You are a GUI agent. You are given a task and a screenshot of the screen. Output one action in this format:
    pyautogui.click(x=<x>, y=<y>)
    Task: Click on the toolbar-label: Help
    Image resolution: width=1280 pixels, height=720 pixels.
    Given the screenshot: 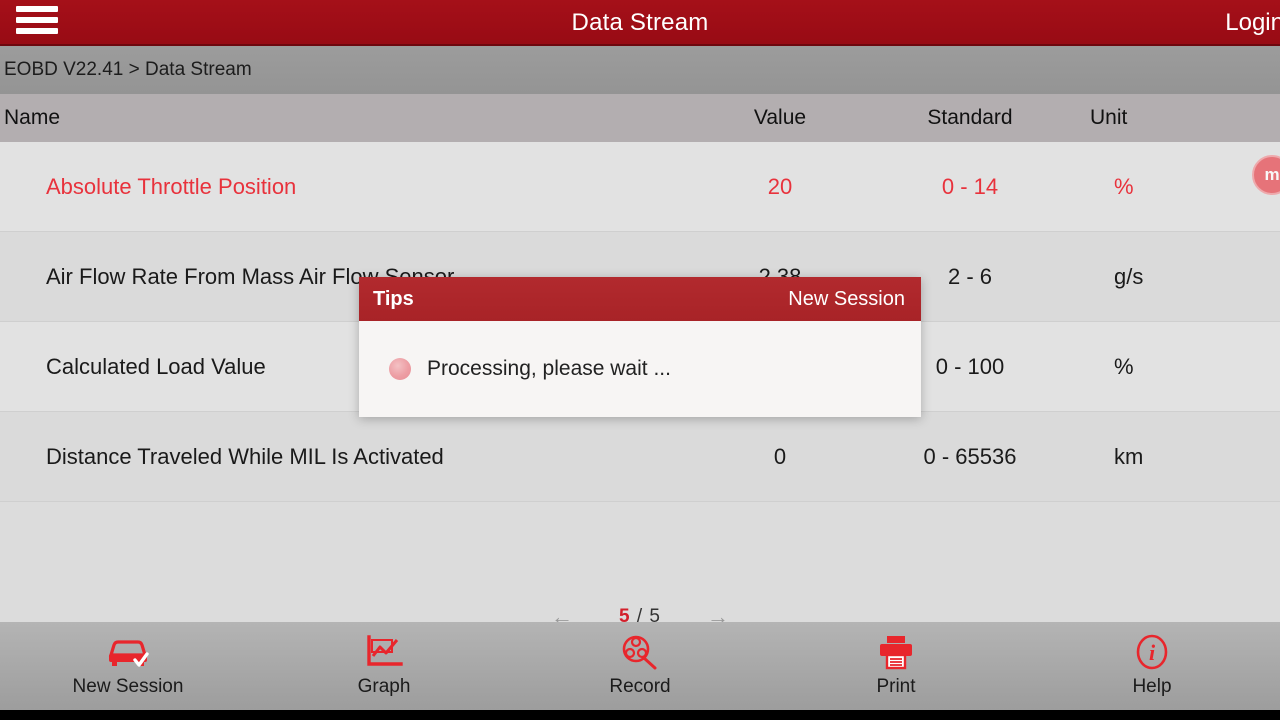 What is the action you would take?
    pyautogui.click(x=1152, y=686)
    